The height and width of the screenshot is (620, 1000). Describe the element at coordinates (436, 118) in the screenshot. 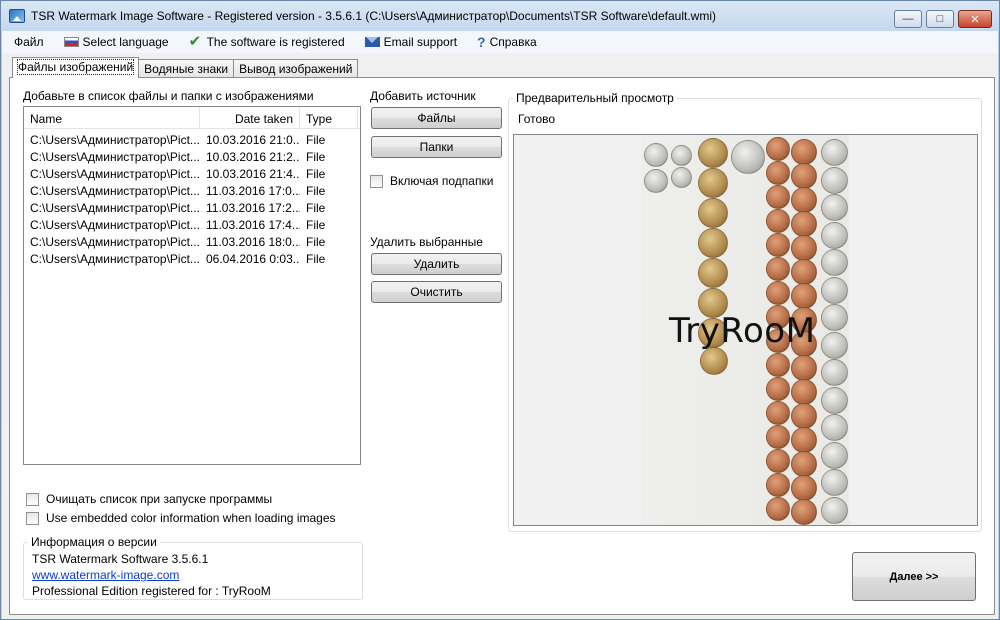

I see `add-files-button: Файлы` at that location.